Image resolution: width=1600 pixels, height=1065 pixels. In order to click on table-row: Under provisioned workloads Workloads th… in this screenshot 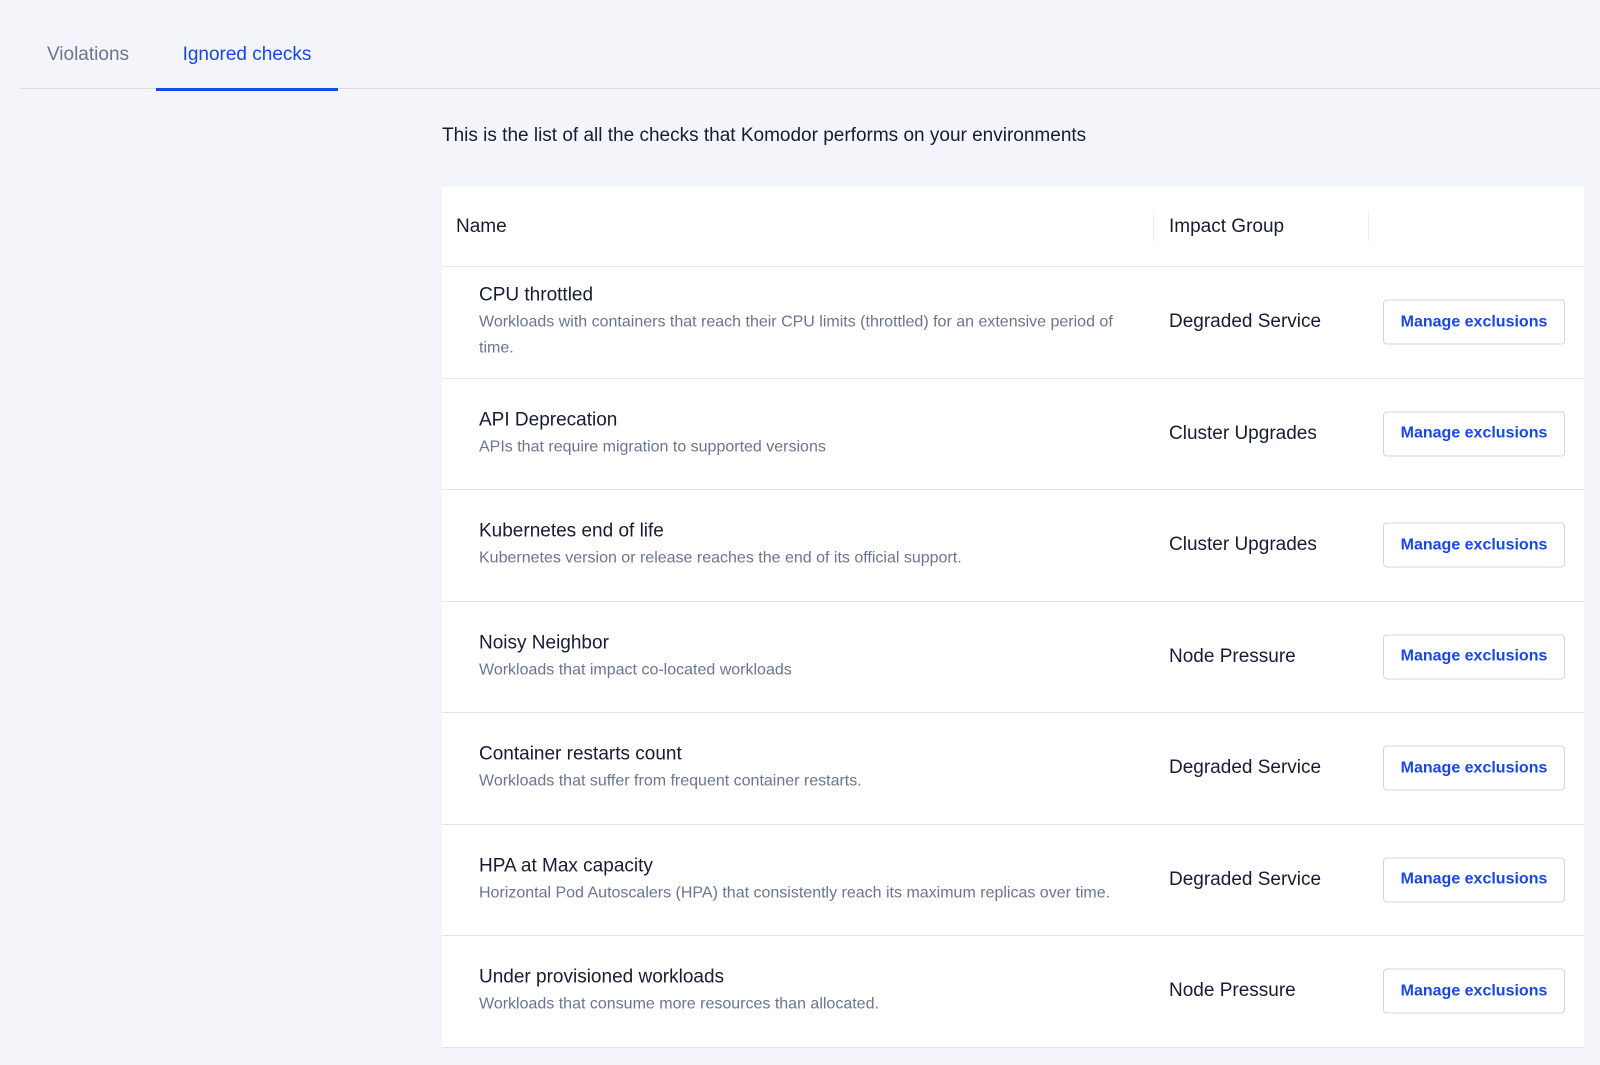, I will do `click(1013, 992)`.